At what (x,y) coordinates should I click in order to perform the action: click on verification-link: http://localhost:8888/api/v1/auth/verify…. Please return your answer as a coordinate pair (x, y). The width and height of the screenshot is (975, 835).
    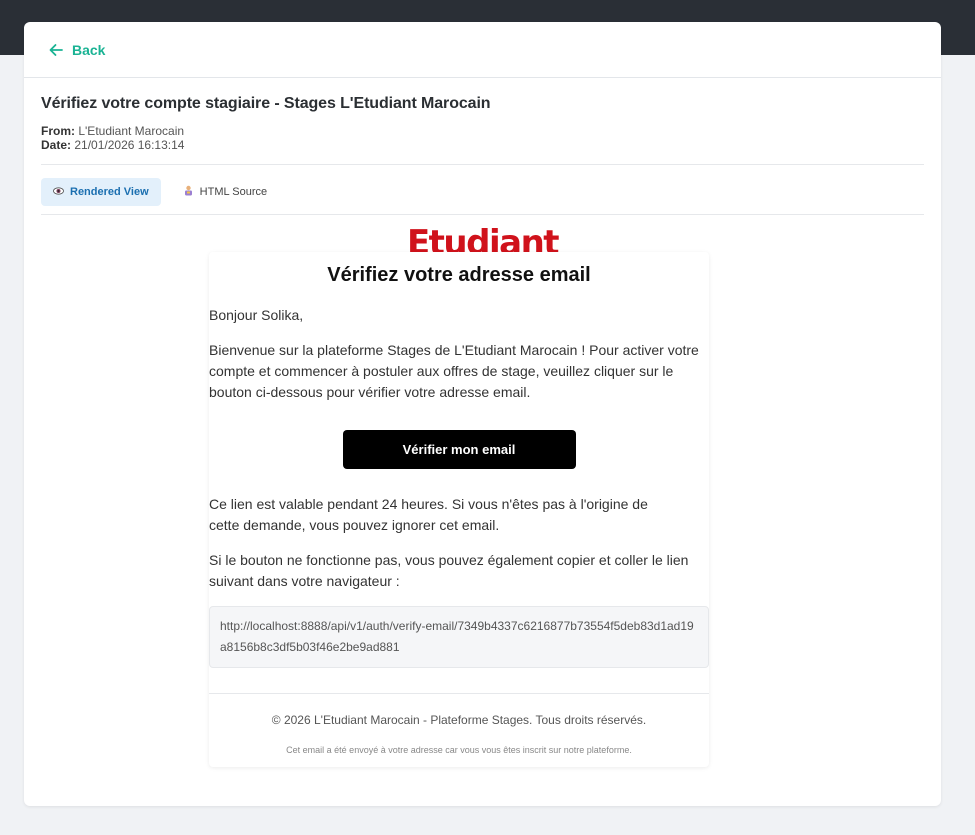
    Looking at the image, I should click on (459, 637).